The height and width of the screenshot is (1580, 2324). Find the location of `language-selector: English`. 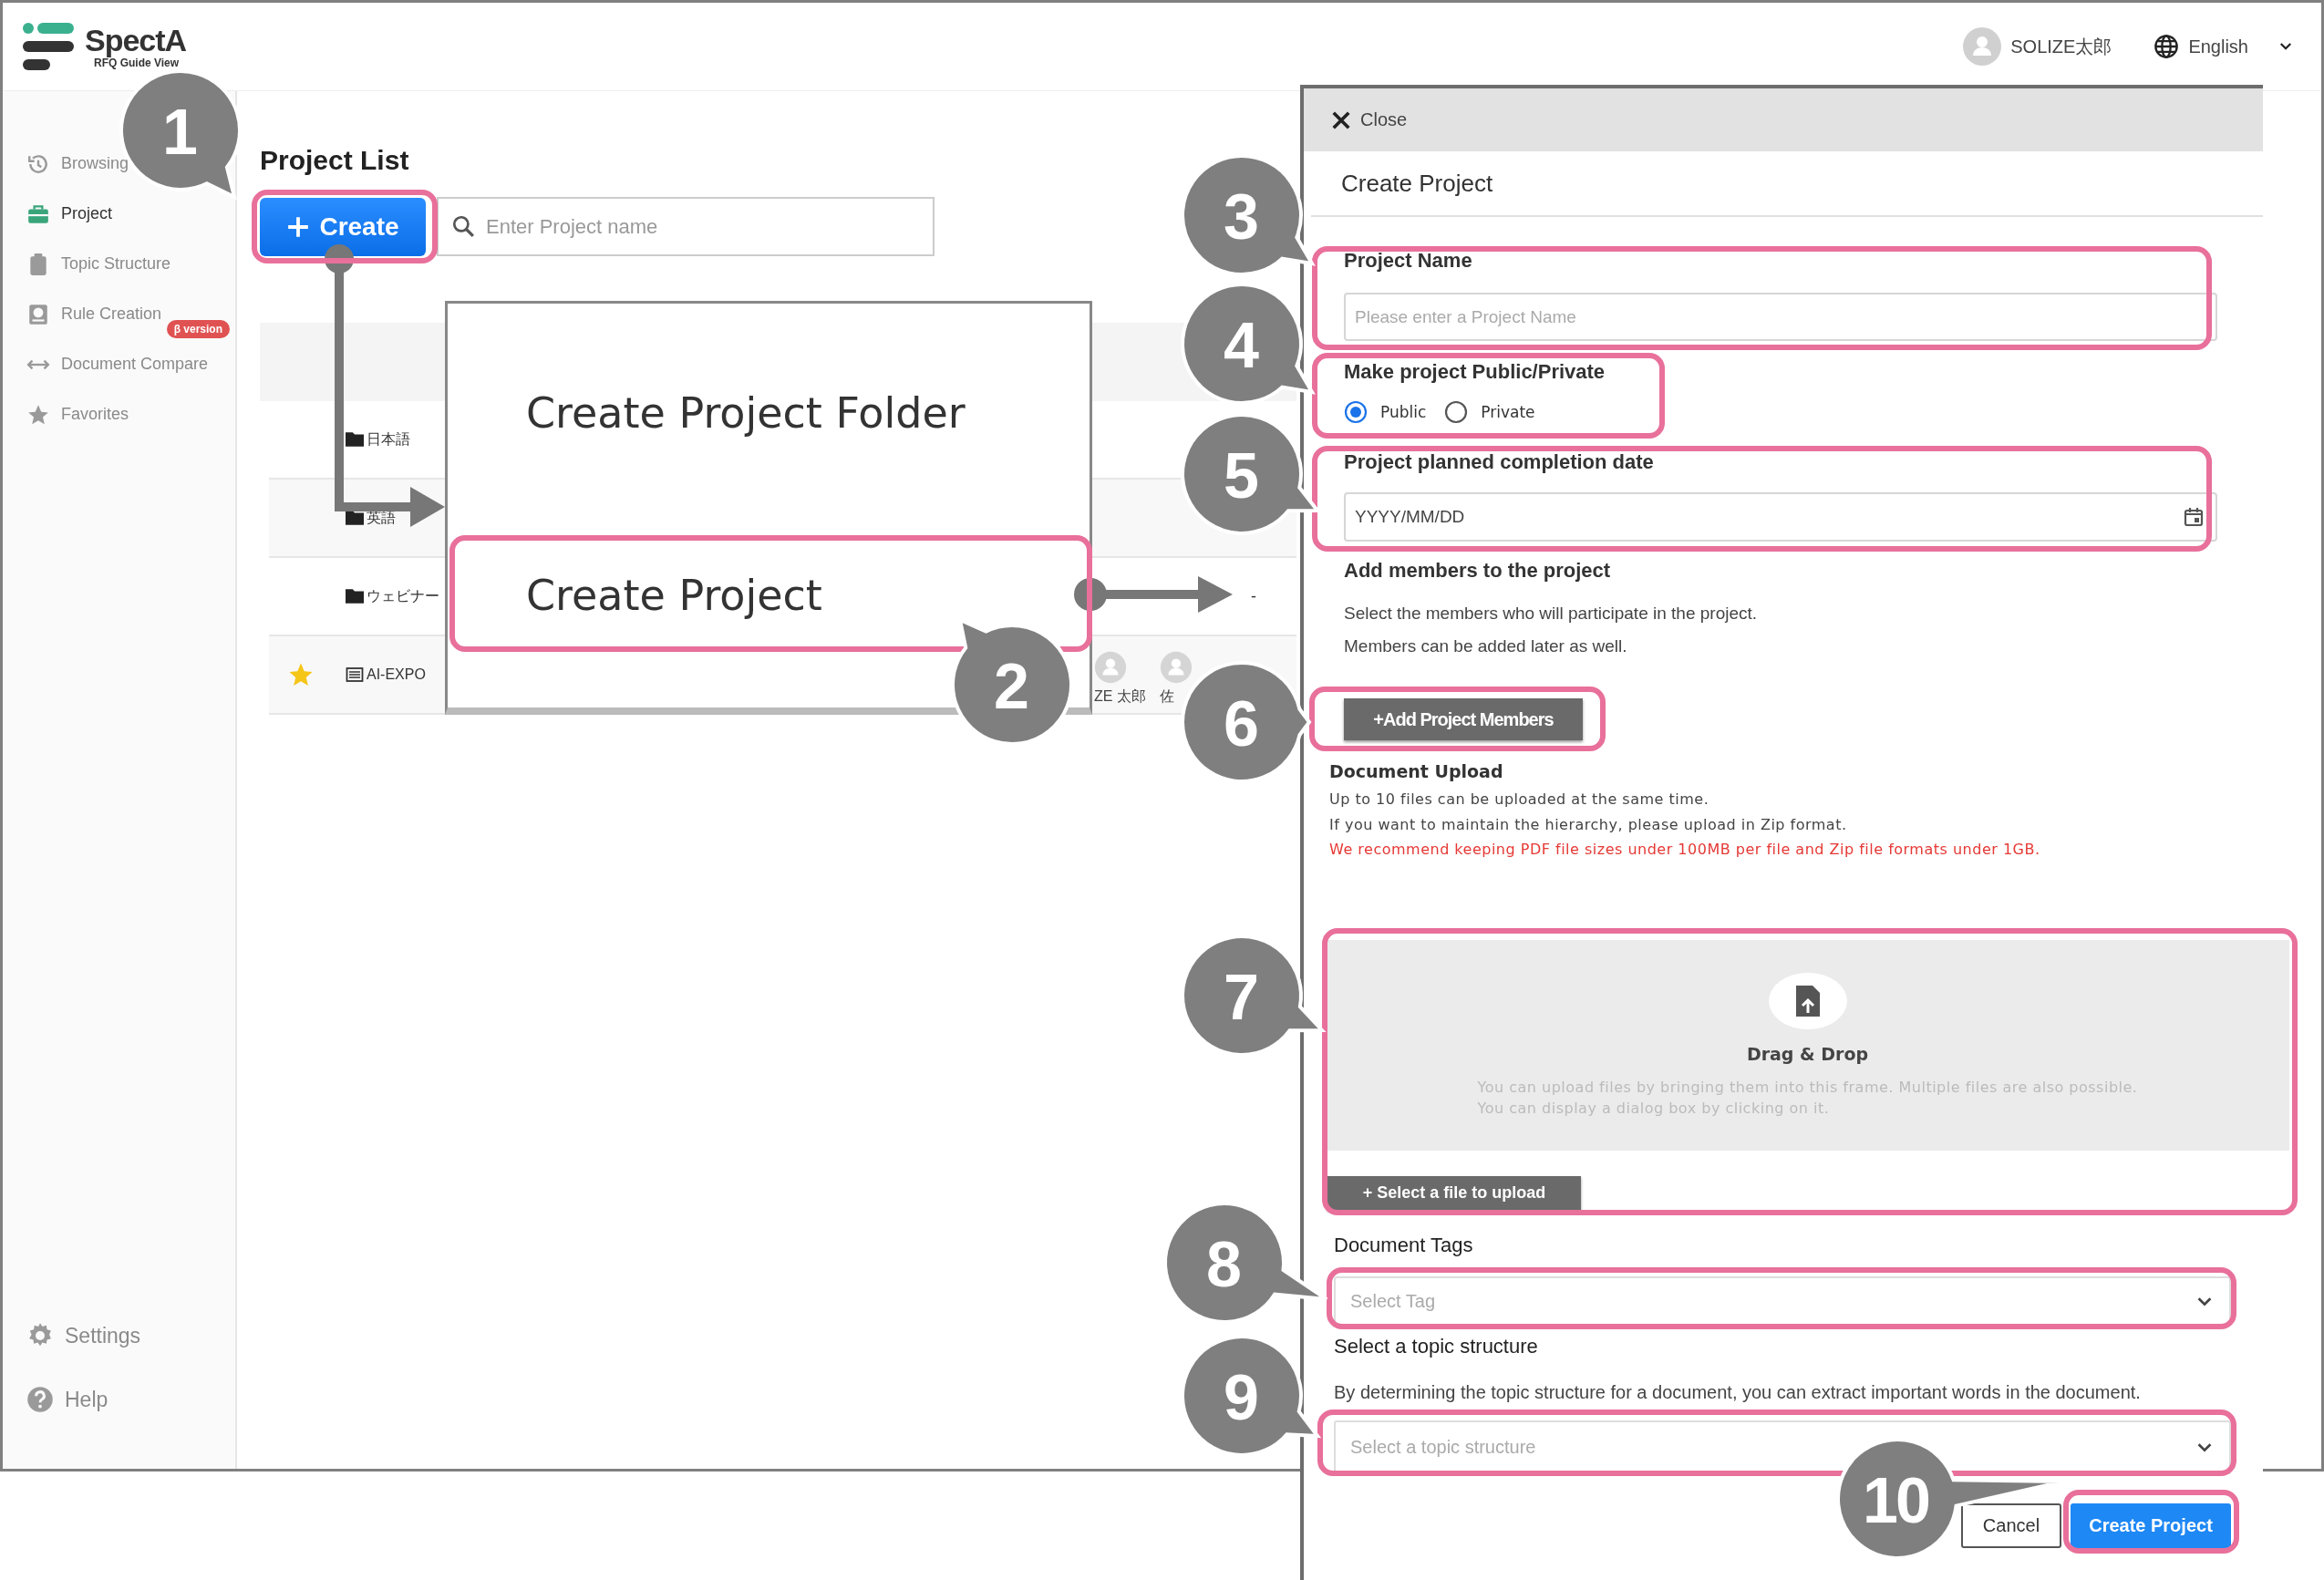

language-selector: English is located at coordinates (2218, 46).